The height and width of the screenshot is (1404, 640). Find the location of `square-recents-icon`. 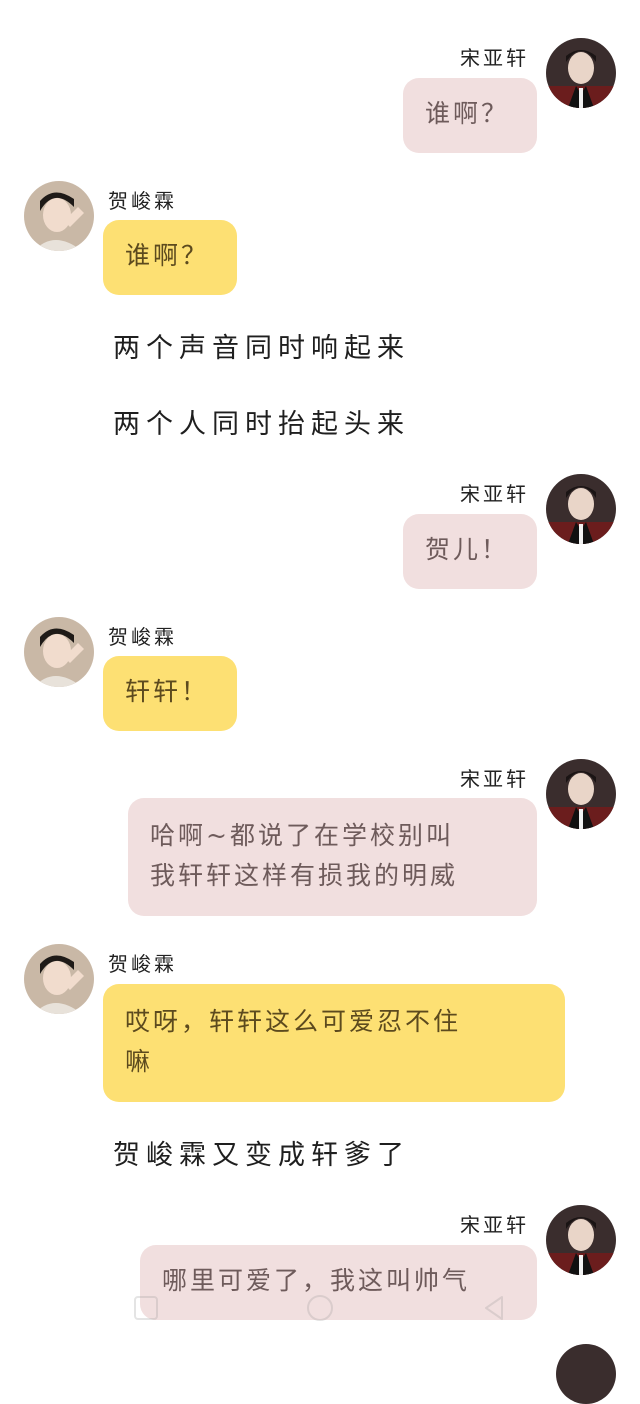

square-recents-icon is located at coordinates (146, 1308).